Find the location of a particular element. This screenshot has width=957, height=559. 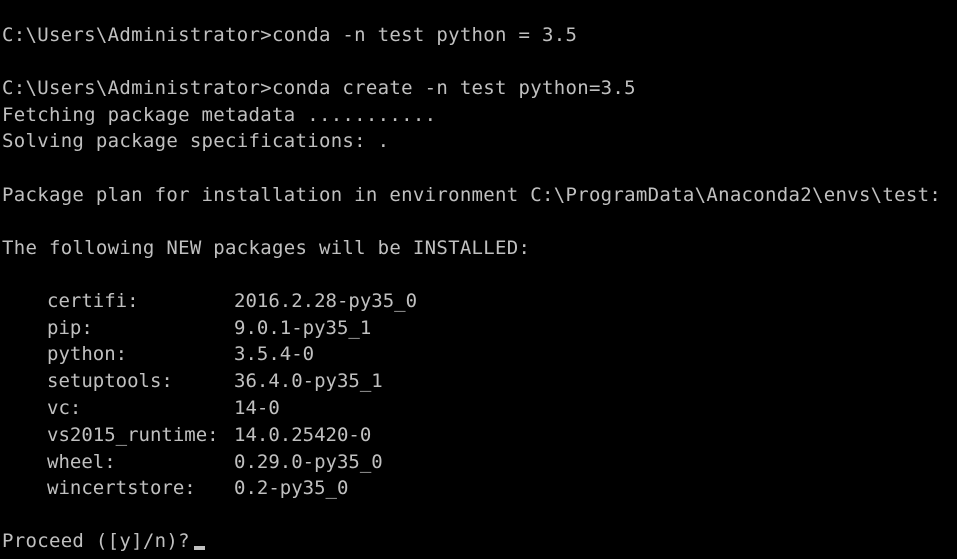

console-line: Solving package specifications: . is located at coordinates (196, 141).